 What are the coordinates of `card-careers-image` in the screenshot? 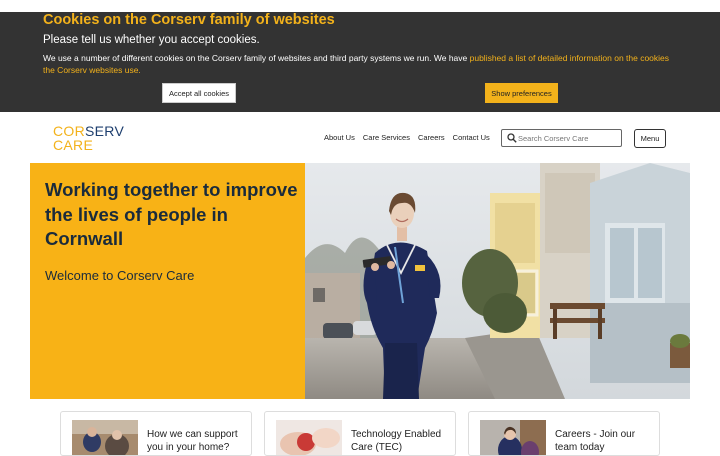 It's located at (513, 437).